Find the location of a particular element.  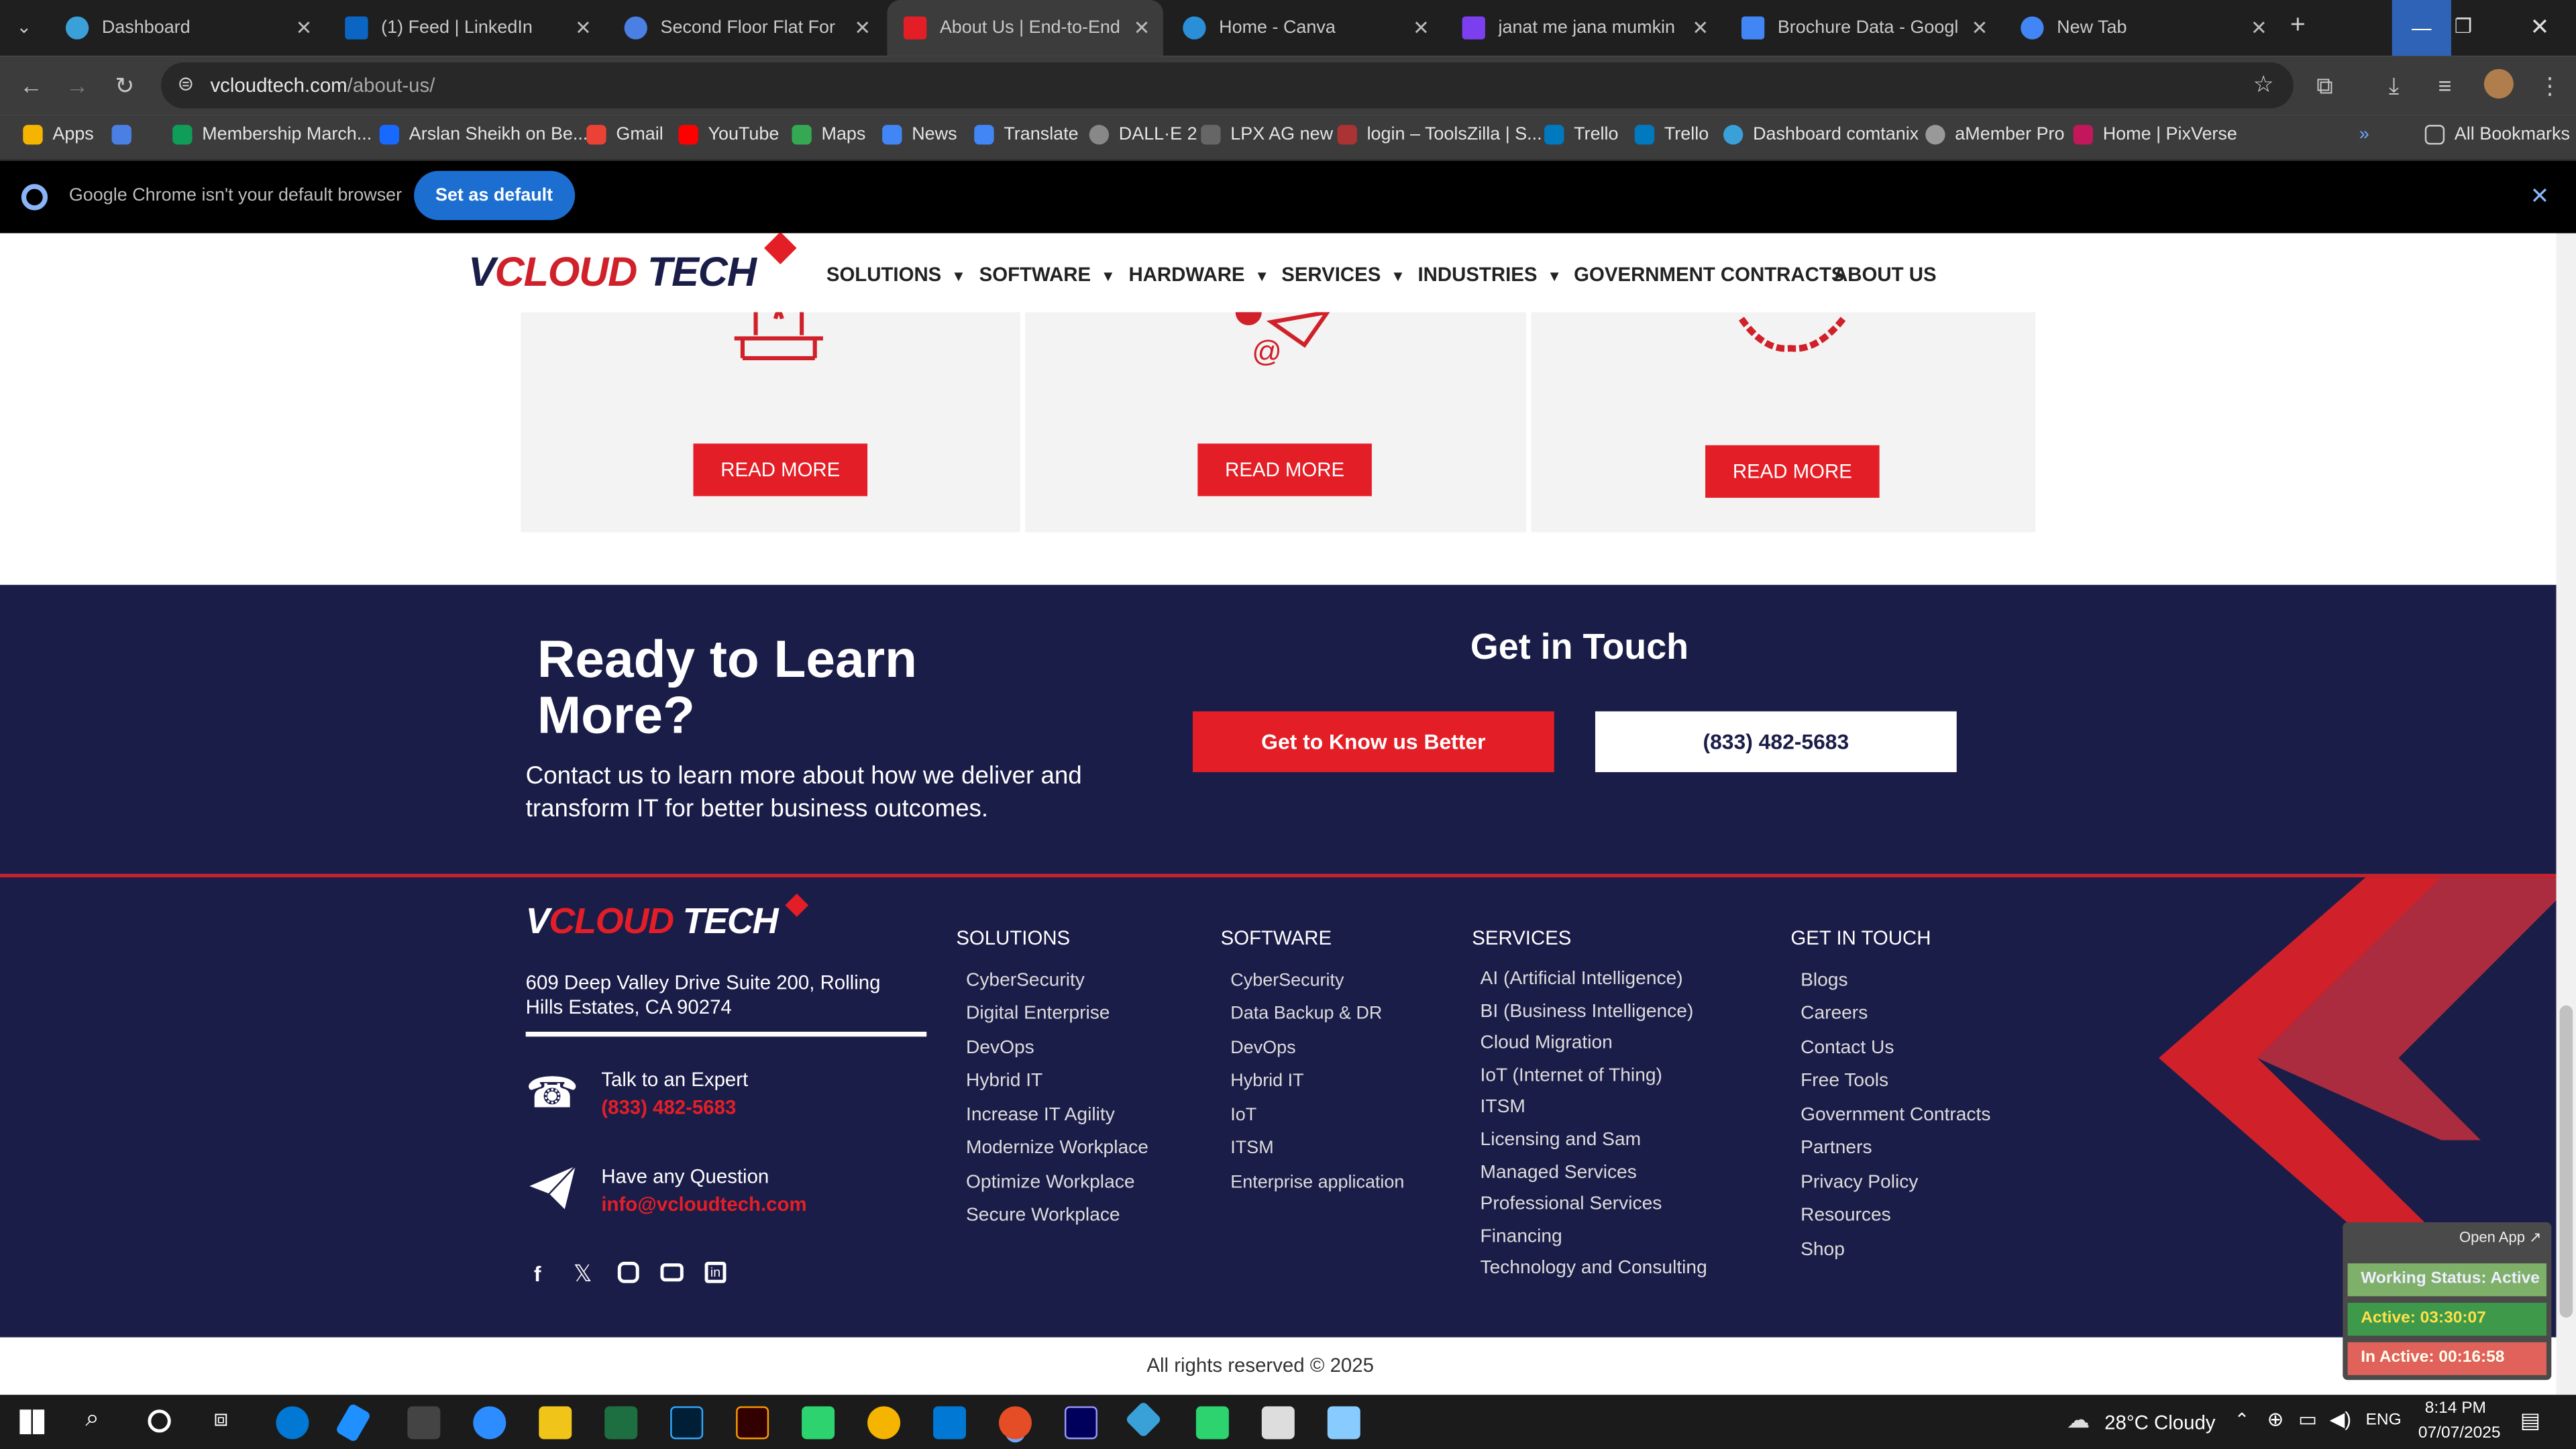

bookmark-translate: Translate is located at coordinates (1026, 135).